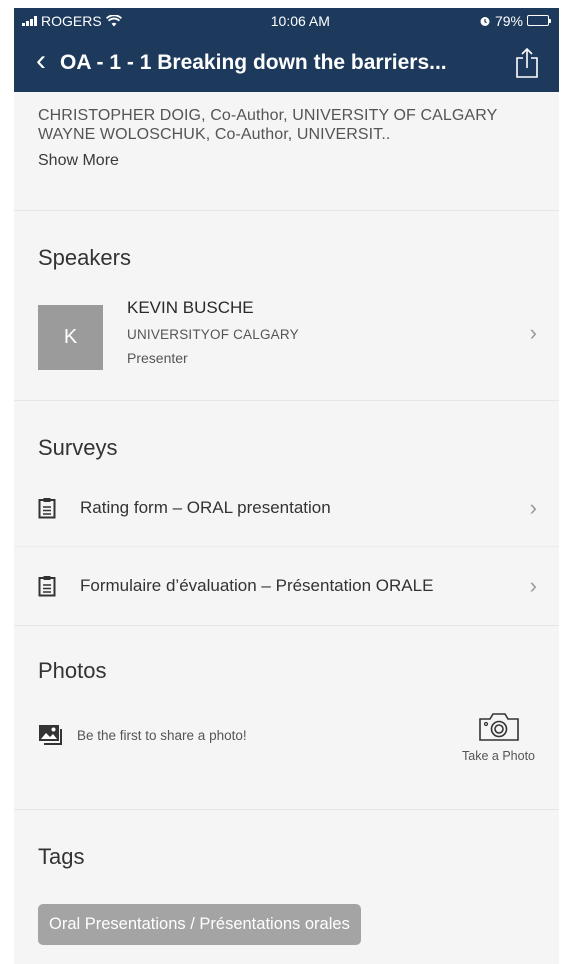 The width and height of the screenshot is (563, 964). Describe the element at coordinates (289, 161) in the screenshot. I see `show-more-link: Show More` at that location.